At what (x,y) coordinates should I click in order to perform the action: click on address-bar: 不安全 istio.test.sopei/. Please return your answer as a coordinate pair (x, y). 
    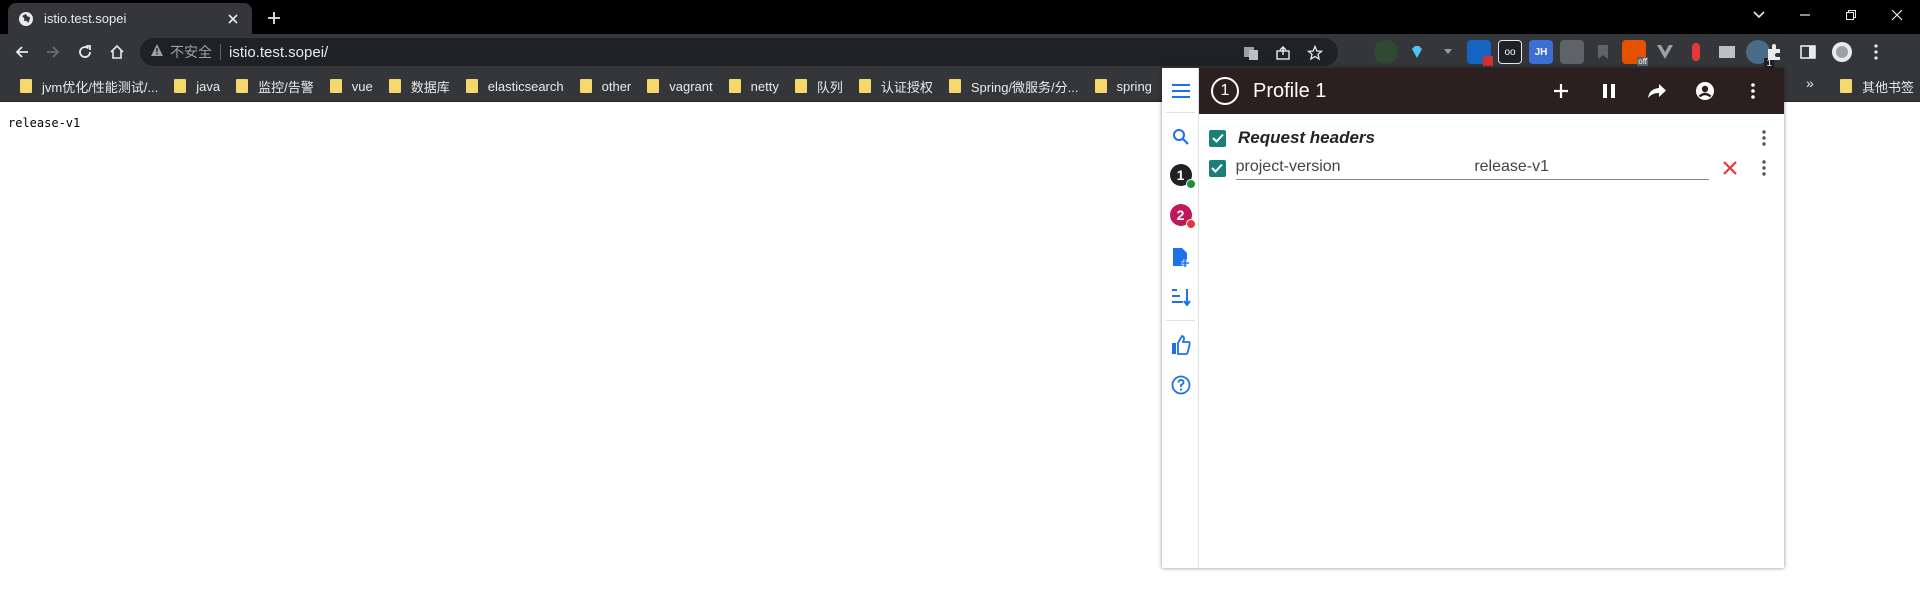
    Looking at the image, I should click on (739, 52).